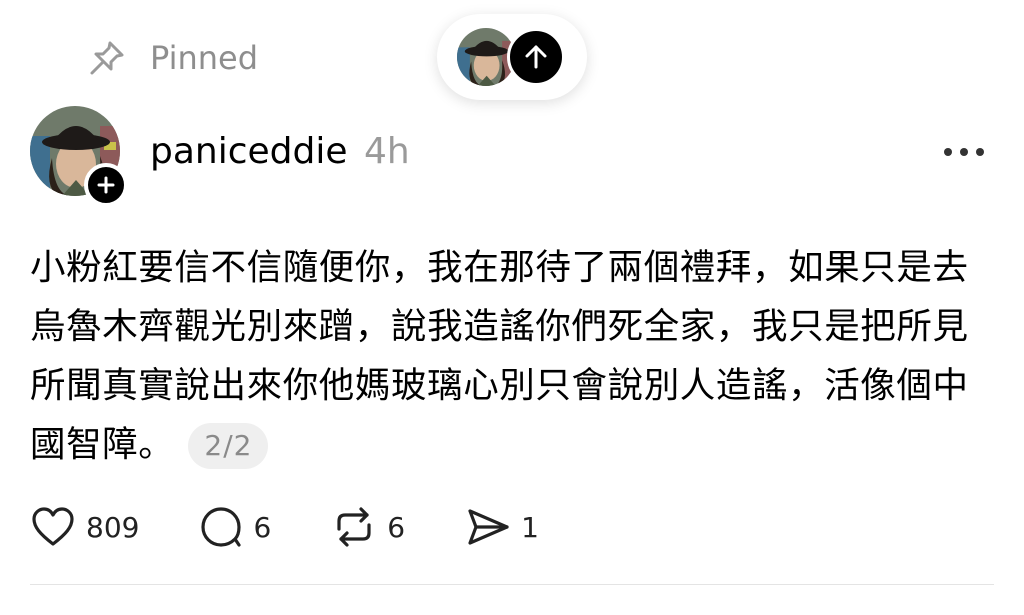 The width and height of the screenshot is (1024, 615). I want to click on comment-count: 6, so click(262, 527).